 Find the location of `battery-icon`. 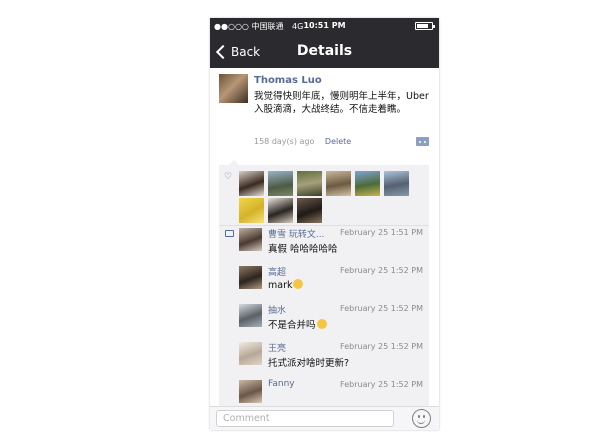

battery-icon is located at coordinates (425, 26).